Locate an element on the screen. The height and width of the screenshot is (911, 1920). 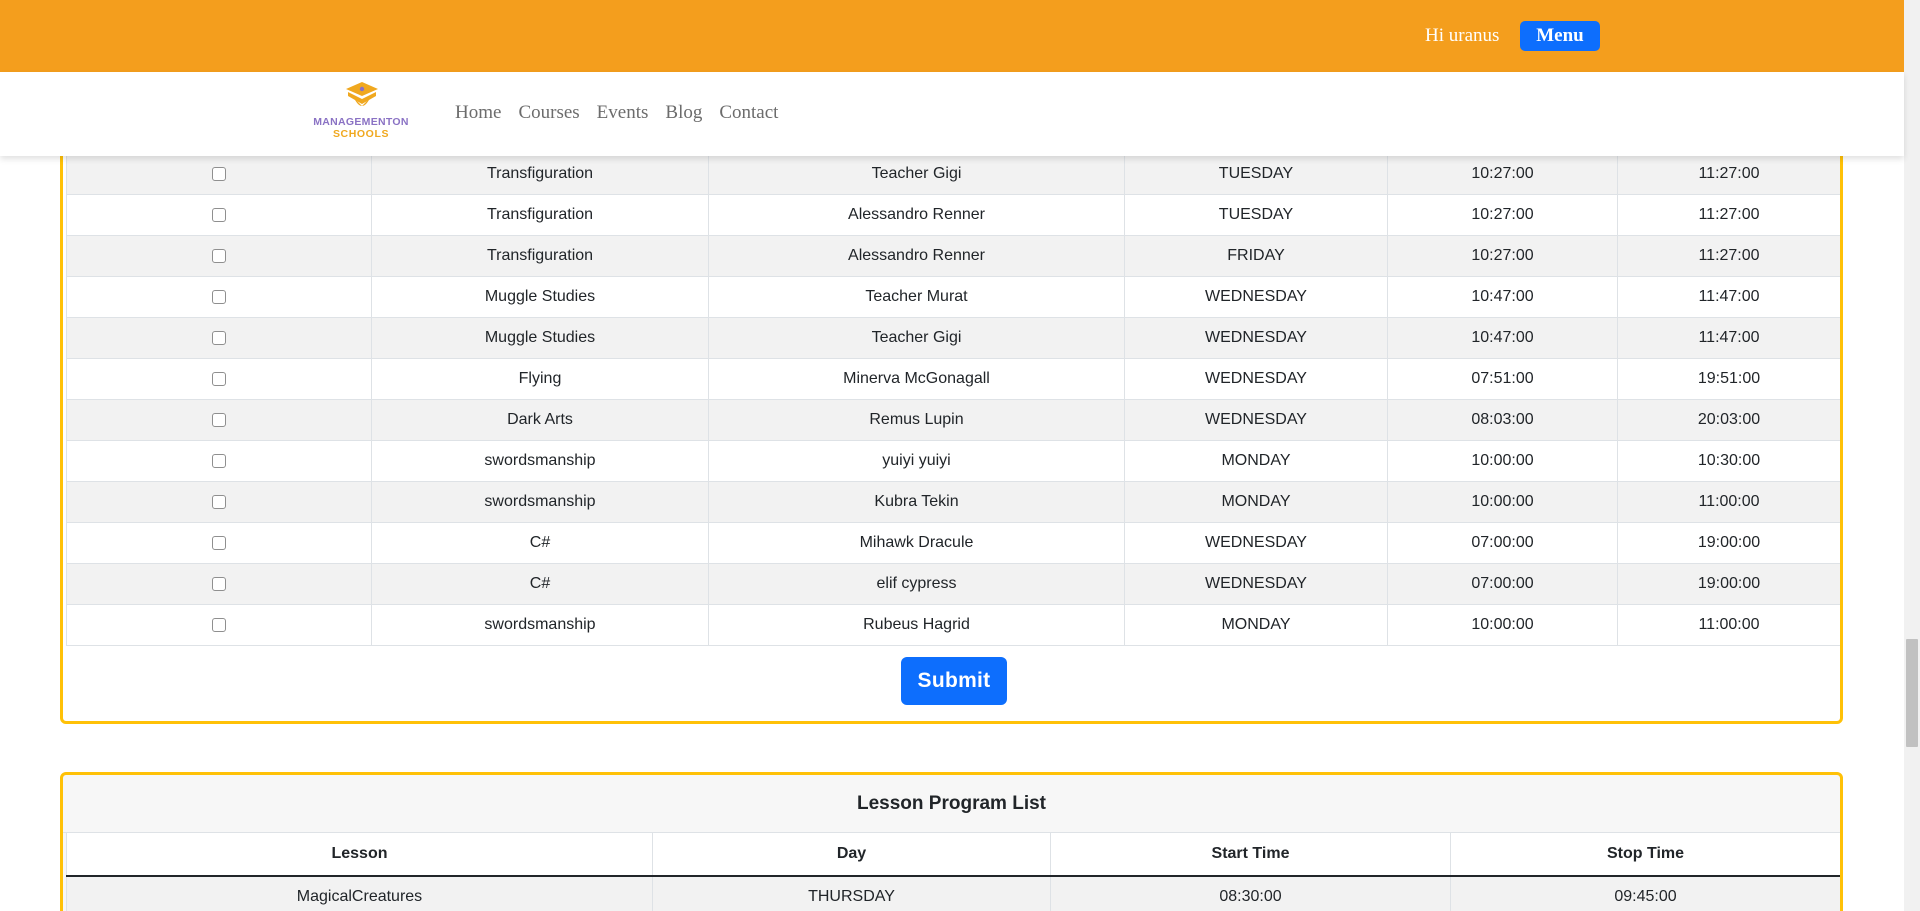
teacher-cell: Remus Lupin is located at coordinates (916, 420).